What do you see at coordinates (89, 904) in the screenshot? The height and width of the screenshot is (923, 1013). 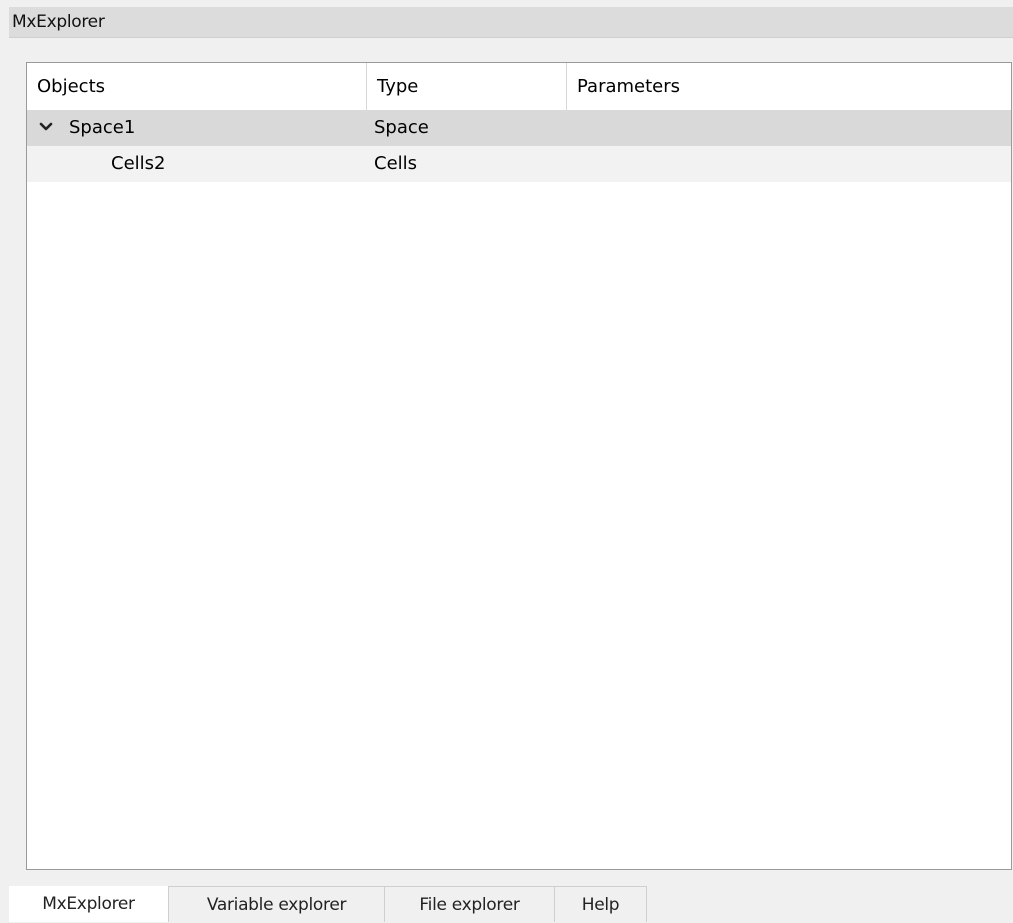 I see `tab-mxexplorer: MxExplorer` at bounding box center [89, 904].